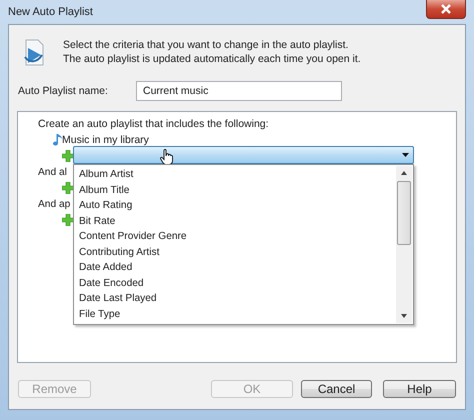 This screenshot has height=420, width=474. I want to click on source-label: Music in my library, so click(105, 140).